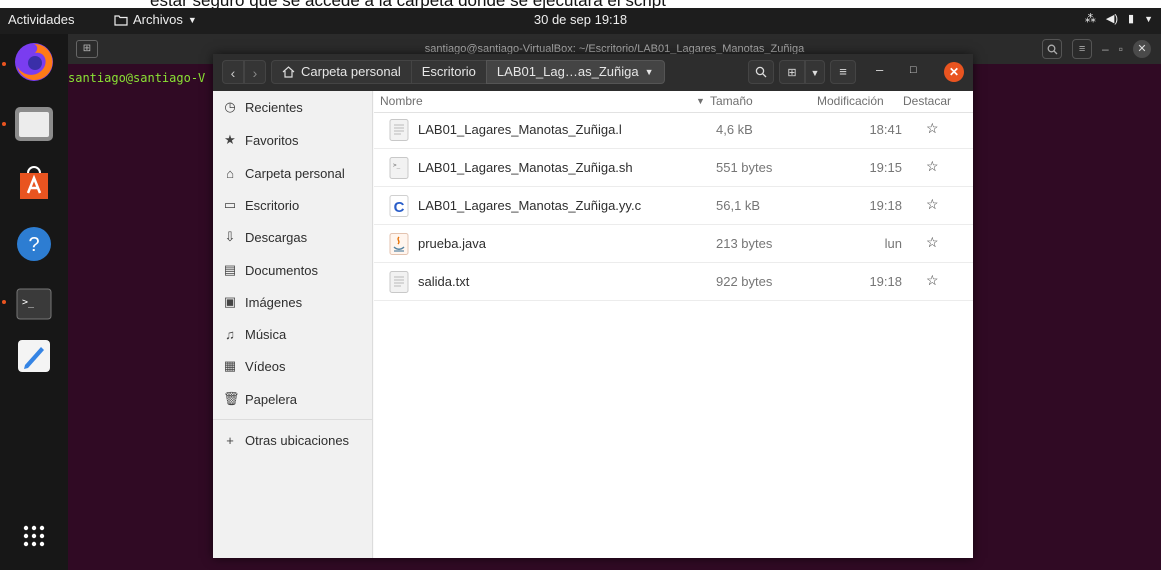  I want to click on files-icon, so click(34, 124).